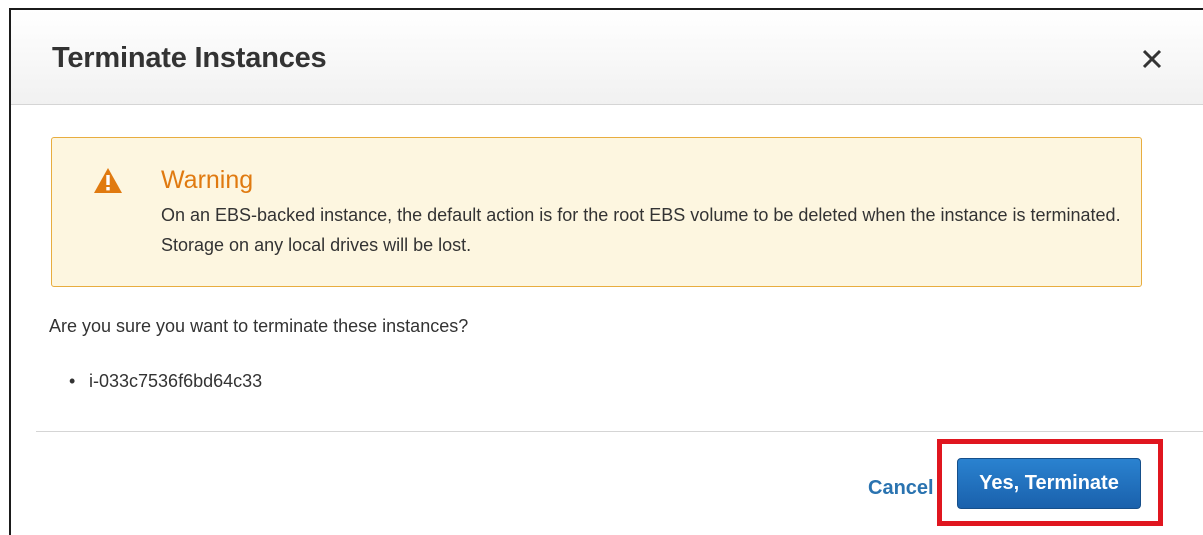 This screenshot has width=1203, height=535. I want to click on list-item: • i-033c7536f6bd64c33, so click(165, 381).